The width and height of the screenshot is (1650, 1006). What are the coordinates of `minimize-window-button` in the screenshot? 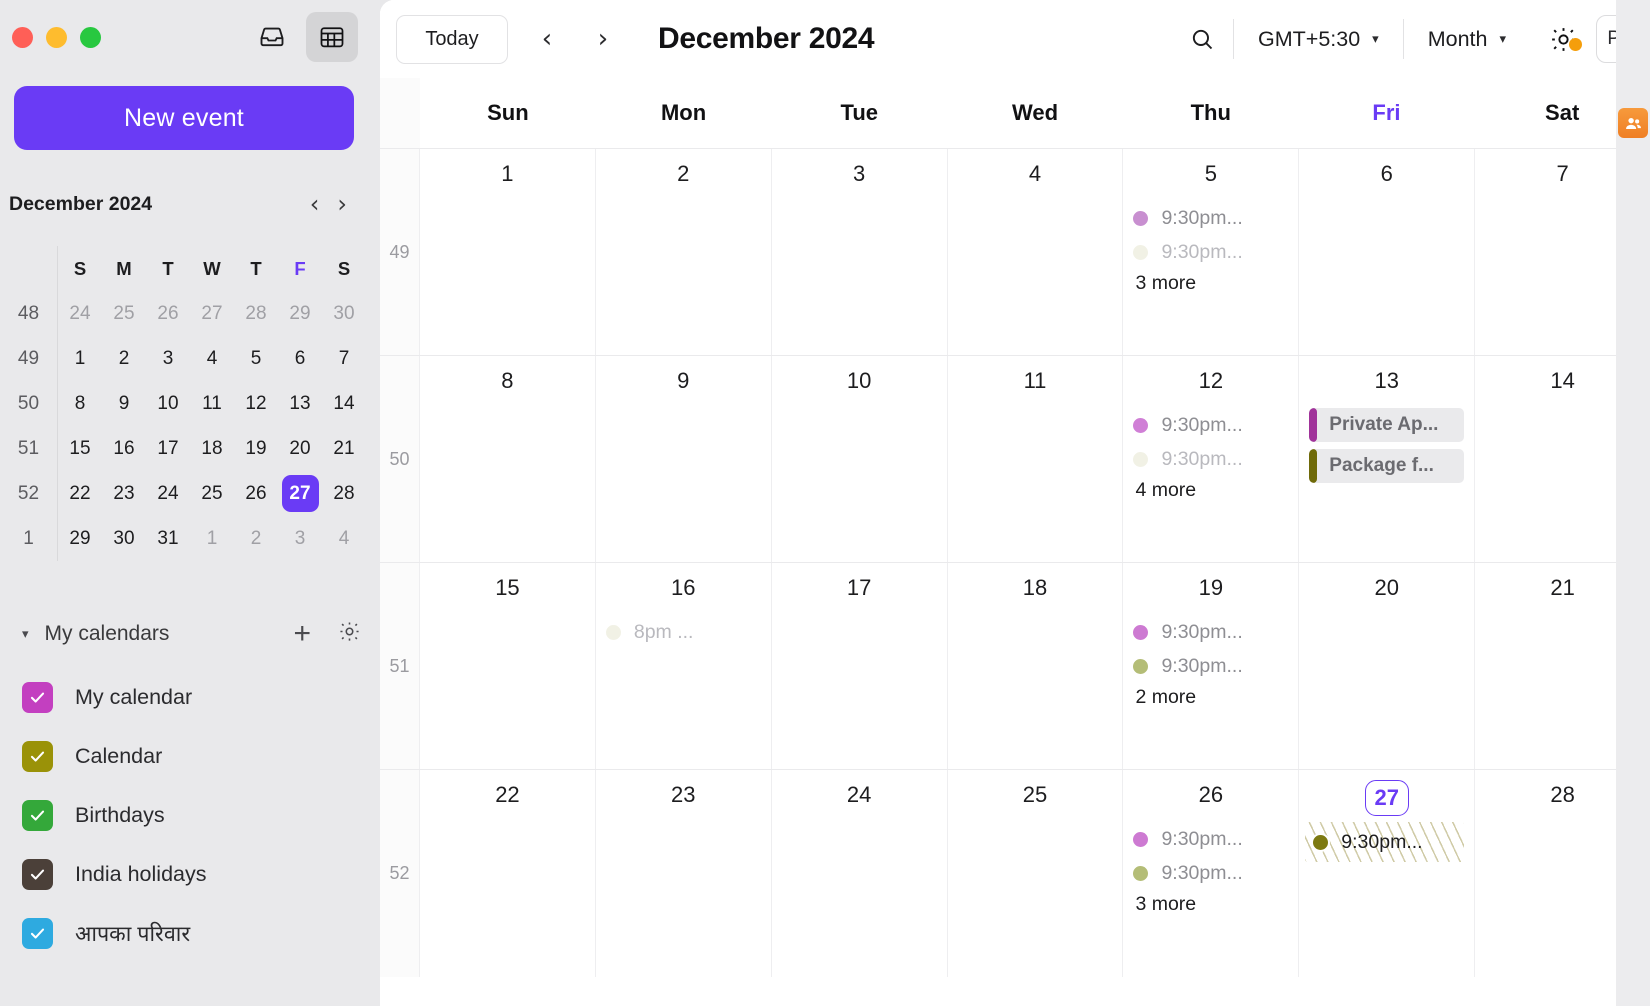 It's located at (56, 37).